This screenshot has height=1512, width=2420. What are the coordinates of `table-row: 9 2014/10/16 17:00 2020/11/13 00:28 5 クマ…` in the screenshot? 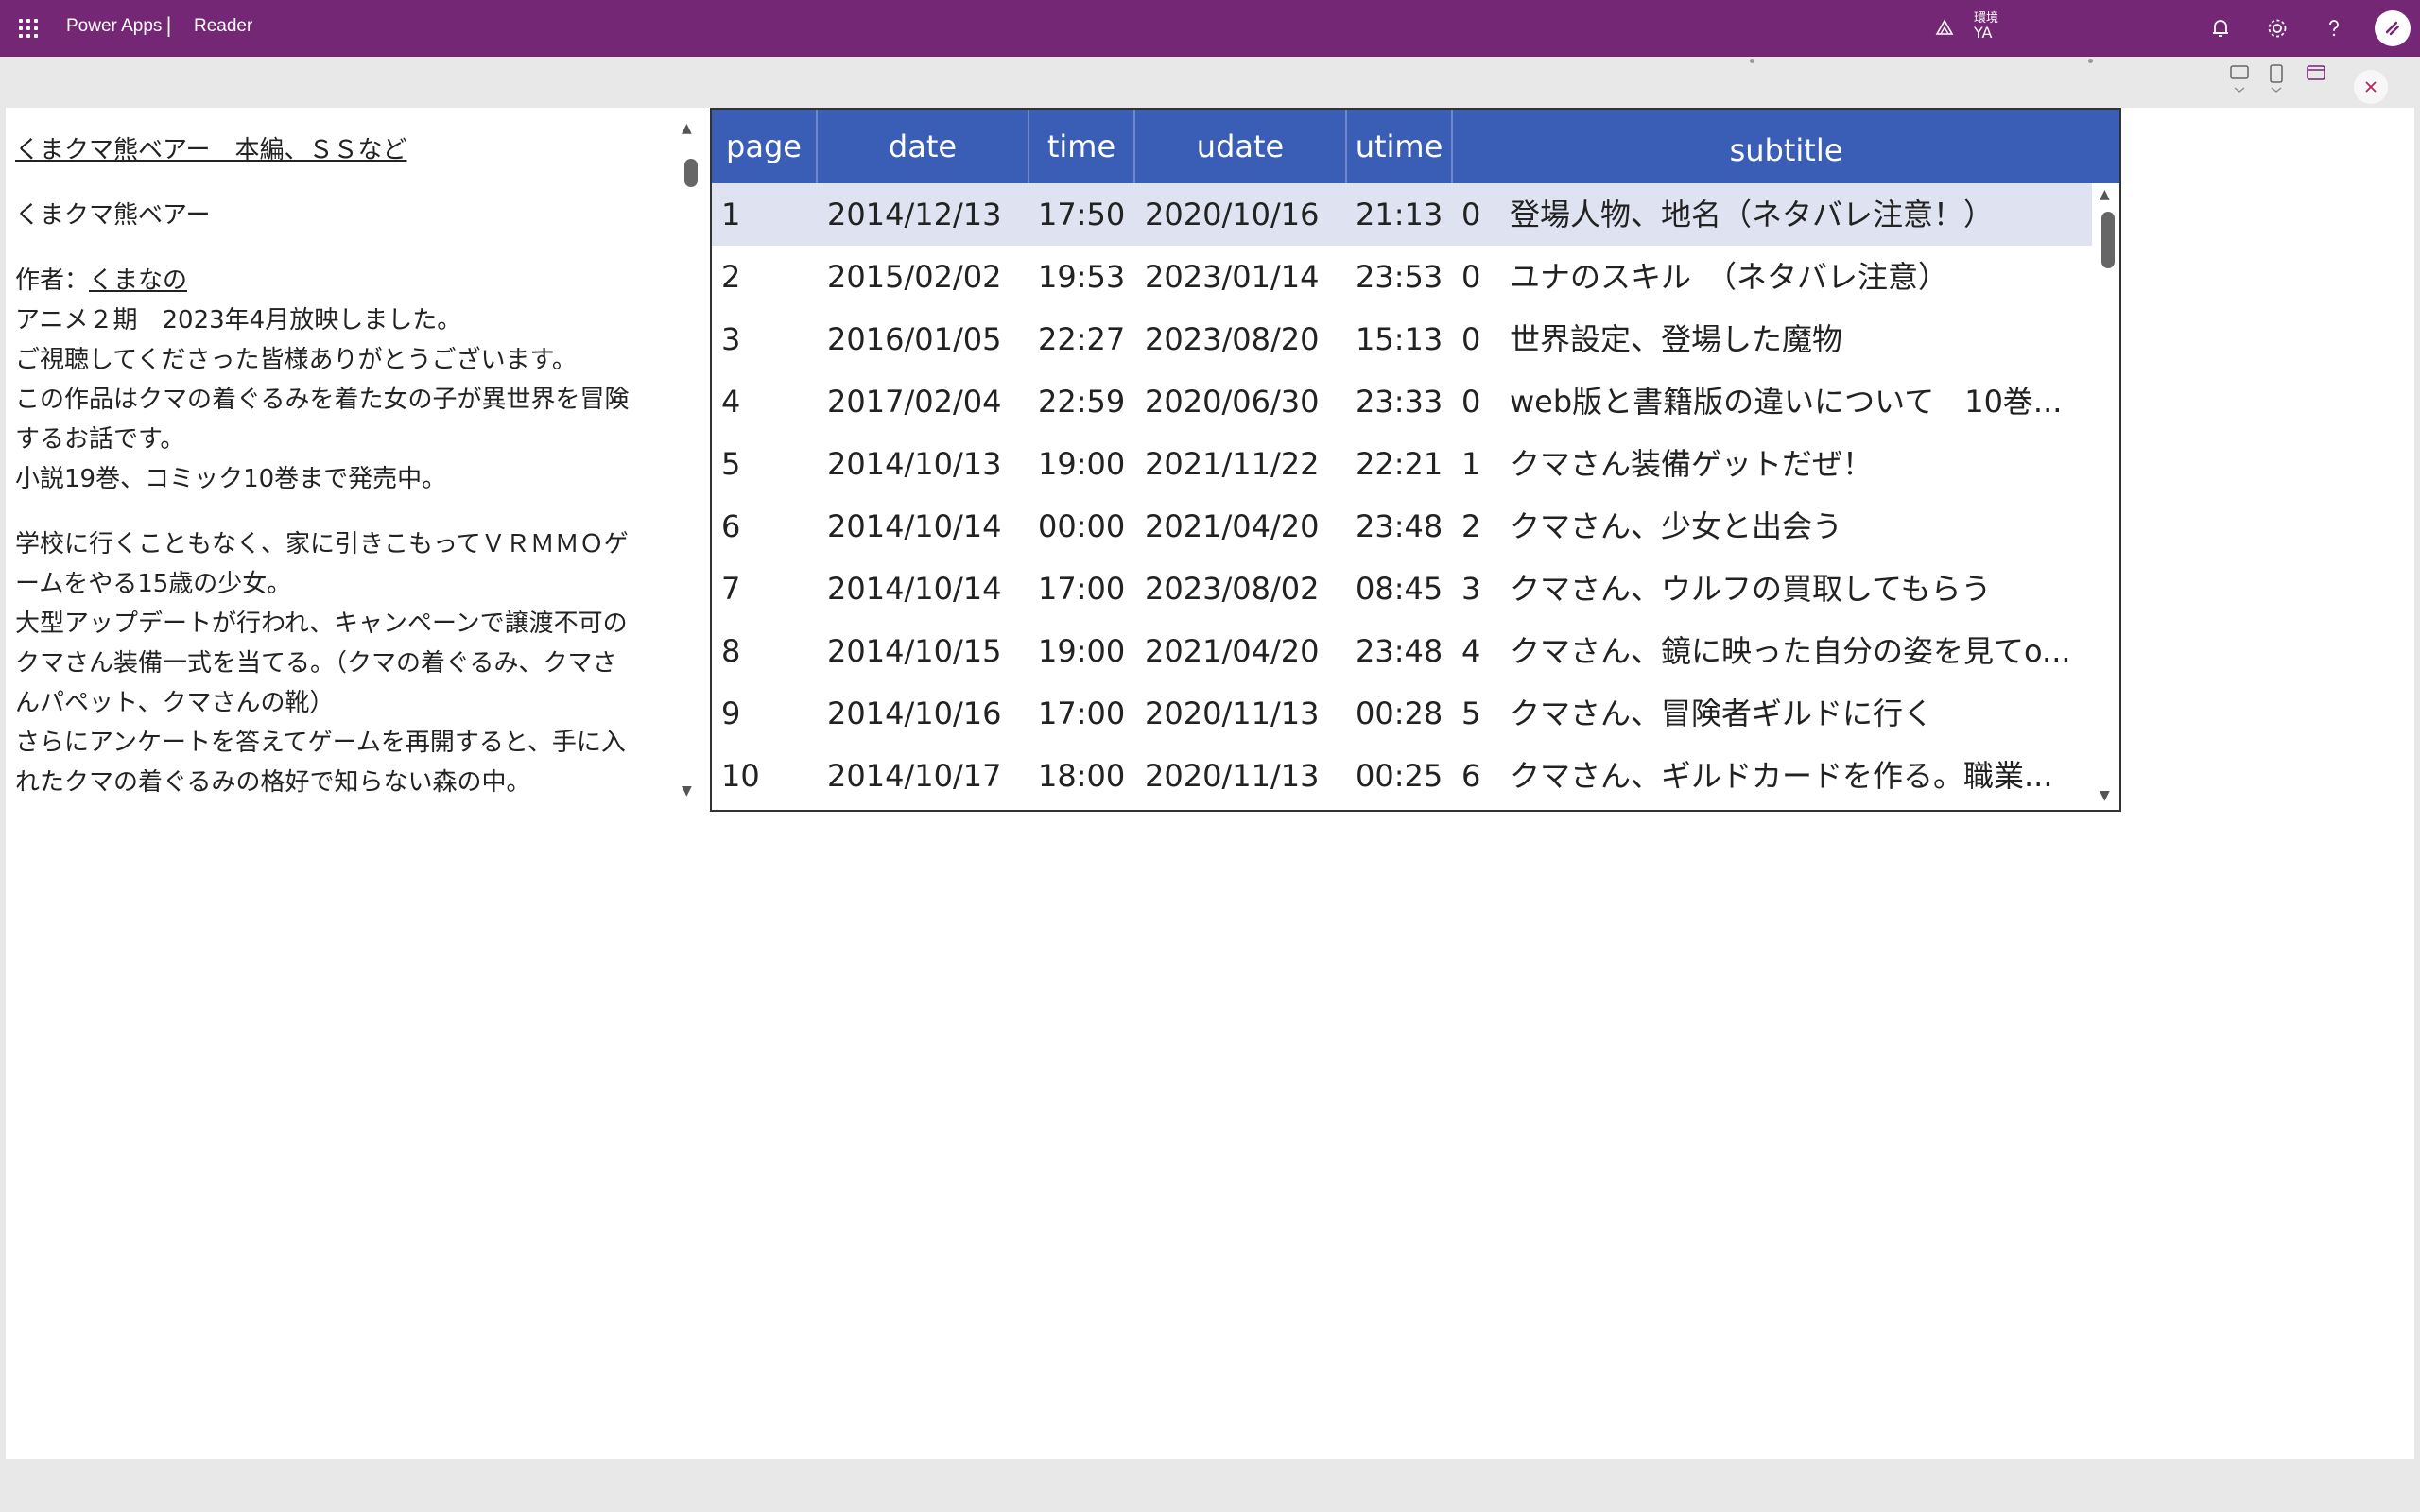 It's located at (1402, 713).